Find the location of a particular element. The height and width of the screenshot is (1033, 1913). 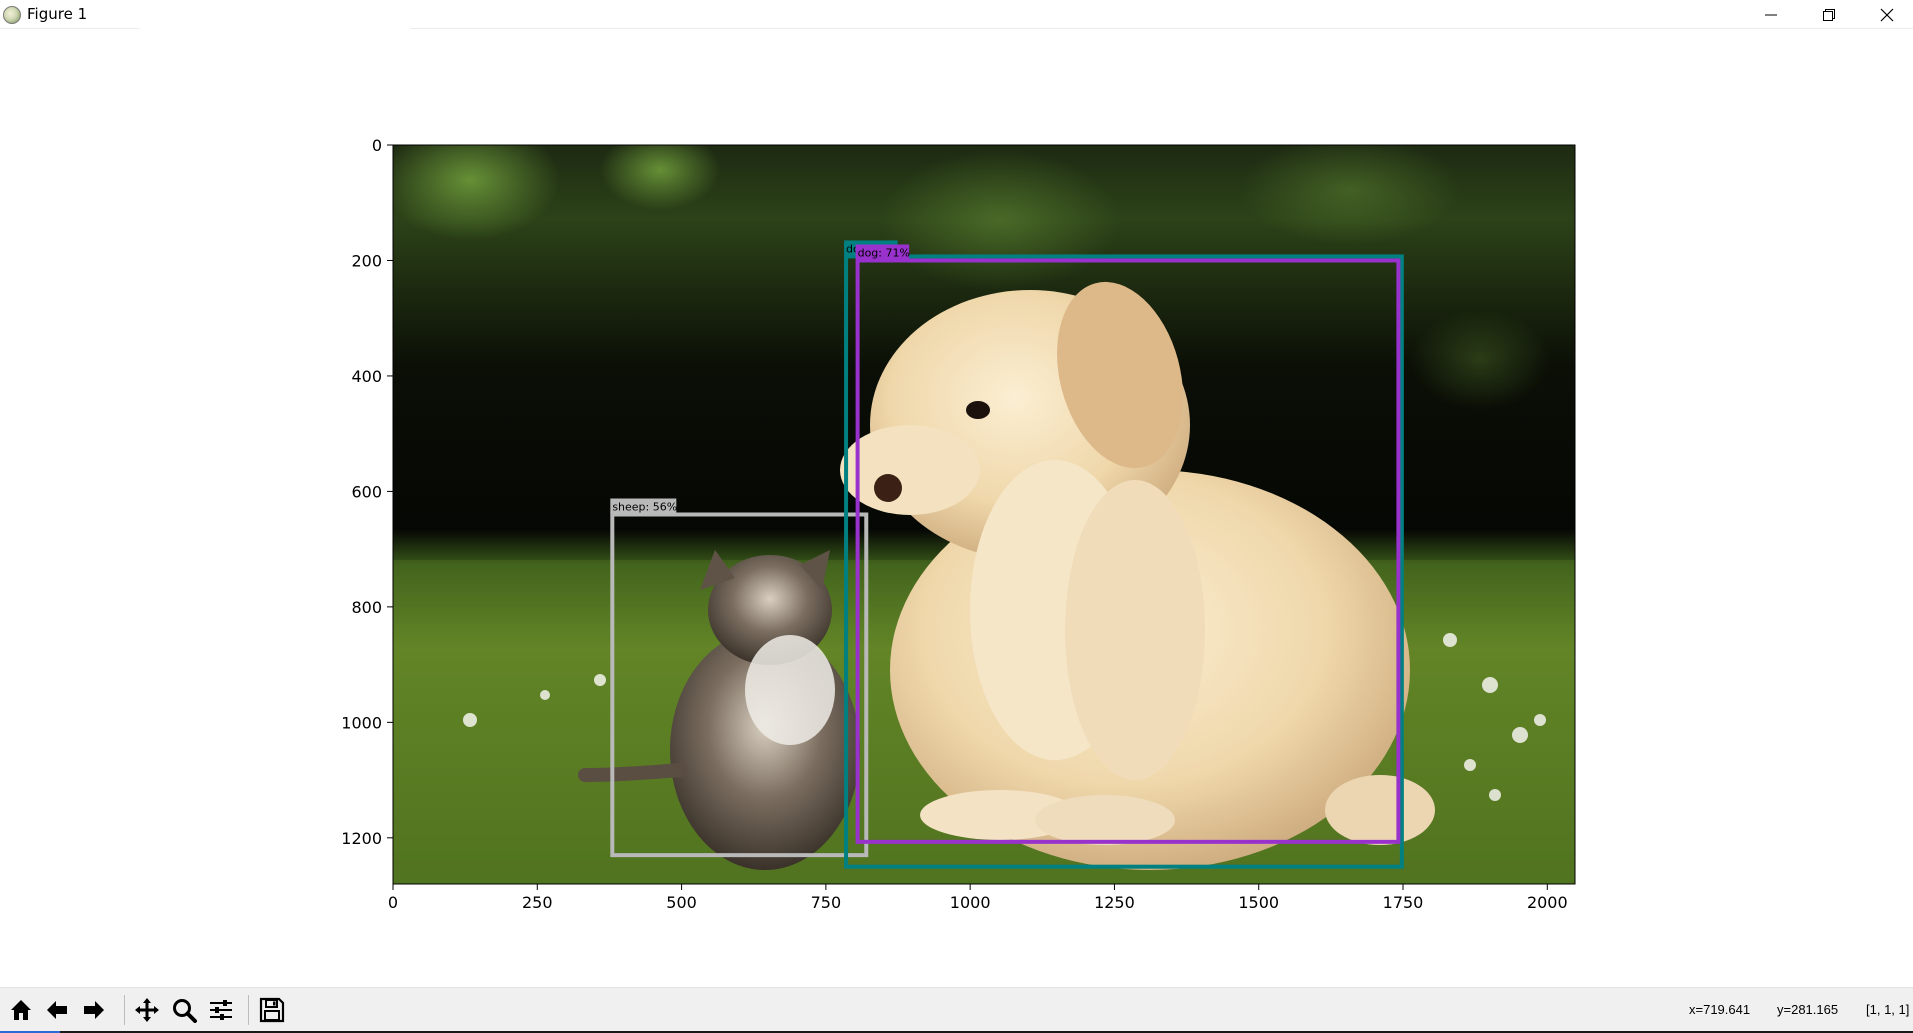

pan-button is located at coordinates (147, 1010).